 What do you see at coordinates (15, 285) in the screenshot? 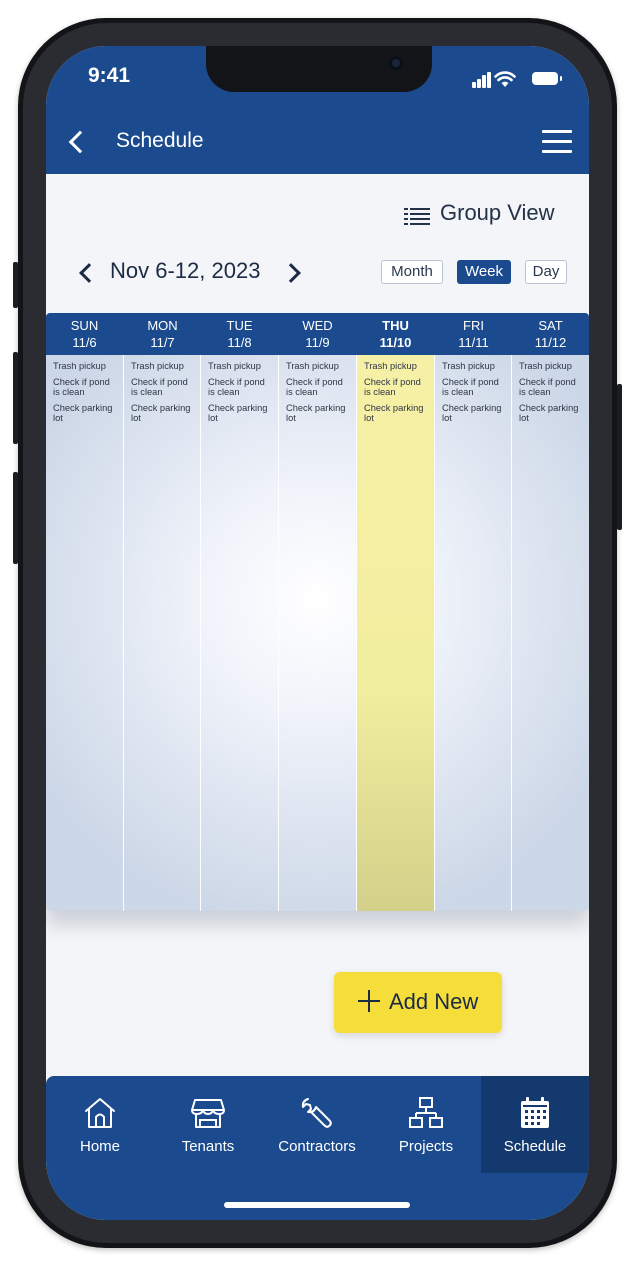
I see `side-button-mute` at bounding box center [15, 285].